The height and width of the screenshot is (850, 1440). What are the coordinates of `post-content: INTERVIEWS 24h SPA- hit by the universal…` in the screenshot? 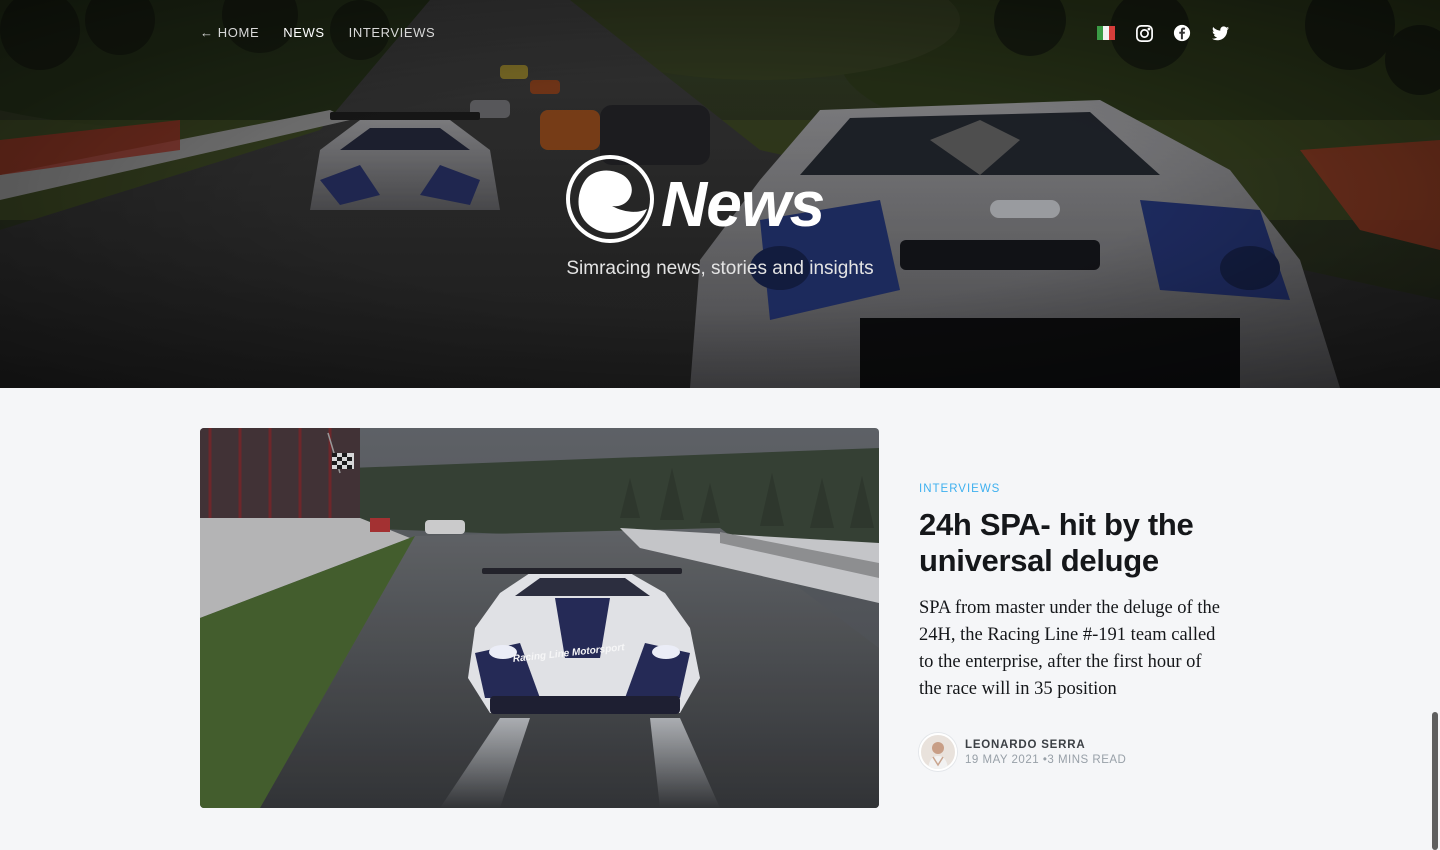 It's located at (1079, 625).